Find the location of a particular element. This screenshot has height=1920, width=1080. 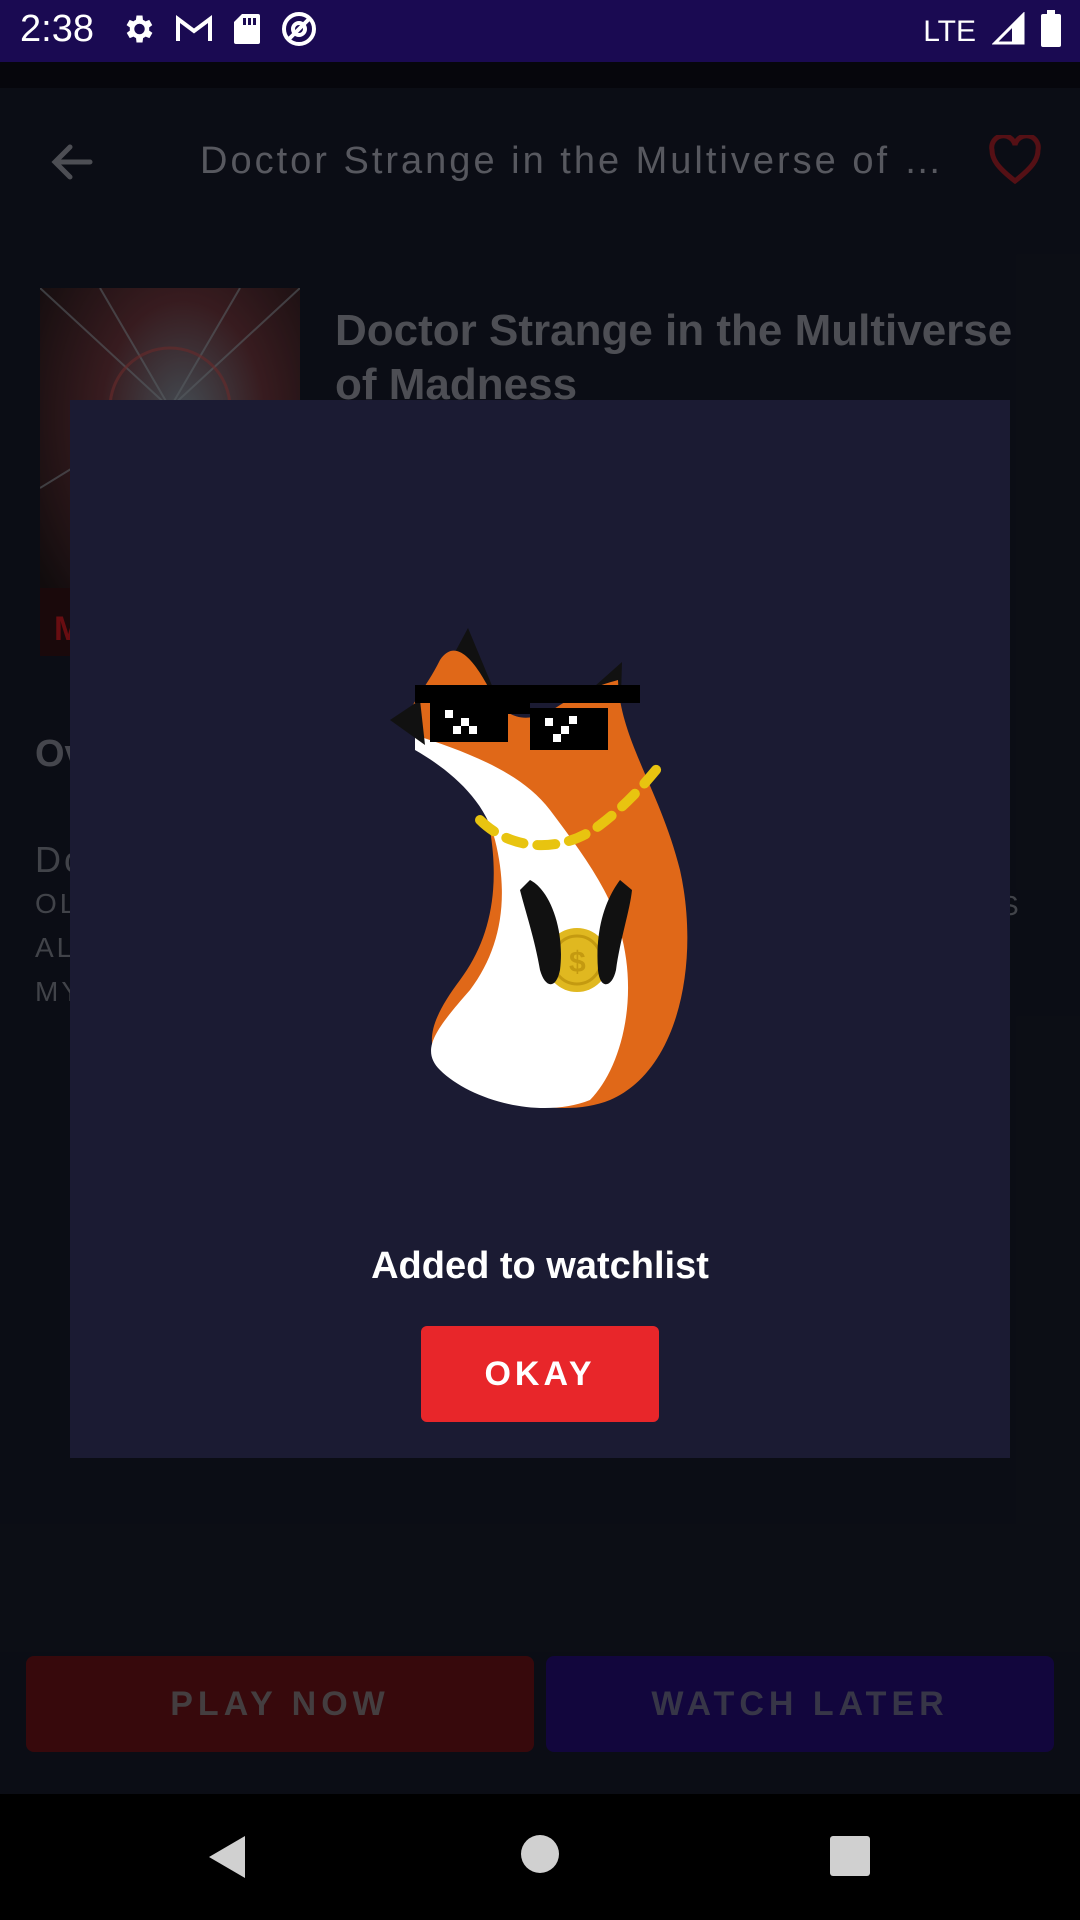

status-time: 2:38 is located at coordinates (57, 29).